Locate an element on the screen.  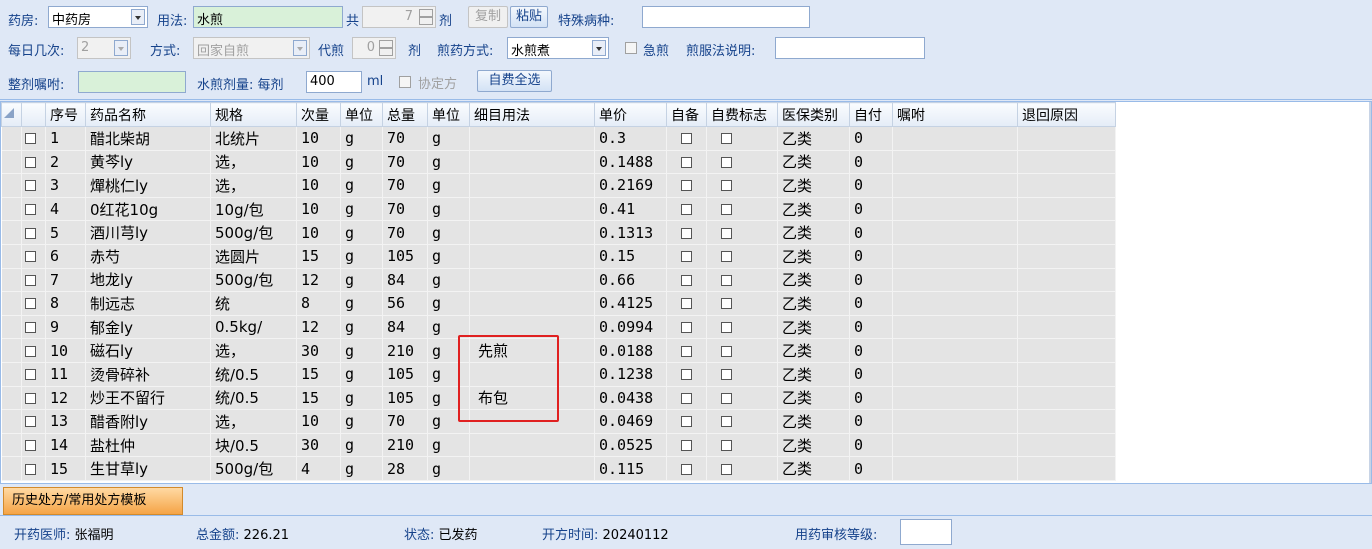
row-number: 3 is located at coordinates (65, 185).